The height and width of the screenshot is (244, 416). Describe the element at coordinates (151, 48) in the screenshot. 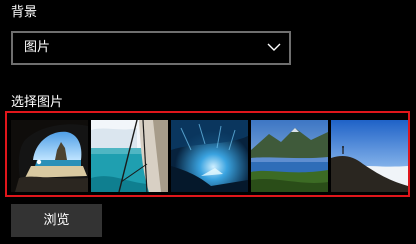

I see `background-type-dropdown: 图片` at that location.